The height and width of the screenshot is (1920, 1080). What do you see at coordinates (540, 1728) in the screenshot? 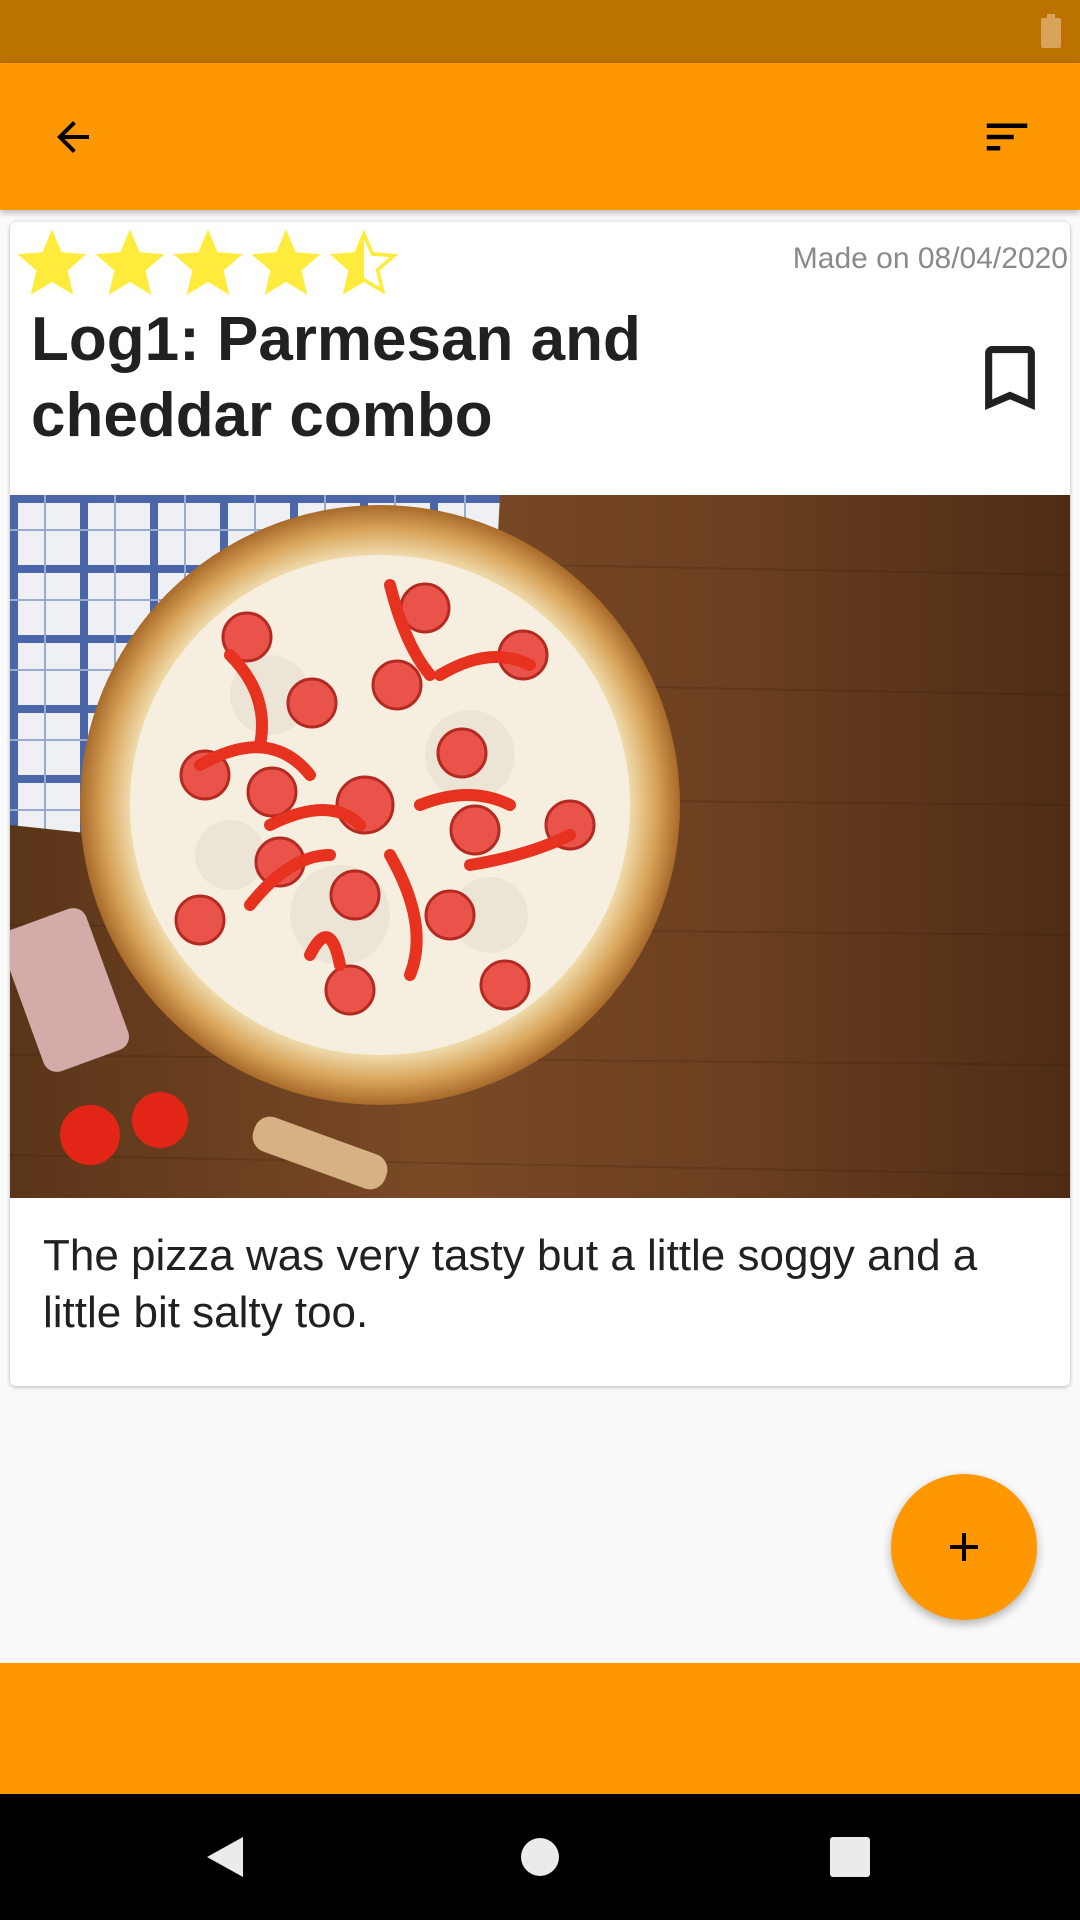
I see `bottom-app-bar` at bounding box center [540, 1728].